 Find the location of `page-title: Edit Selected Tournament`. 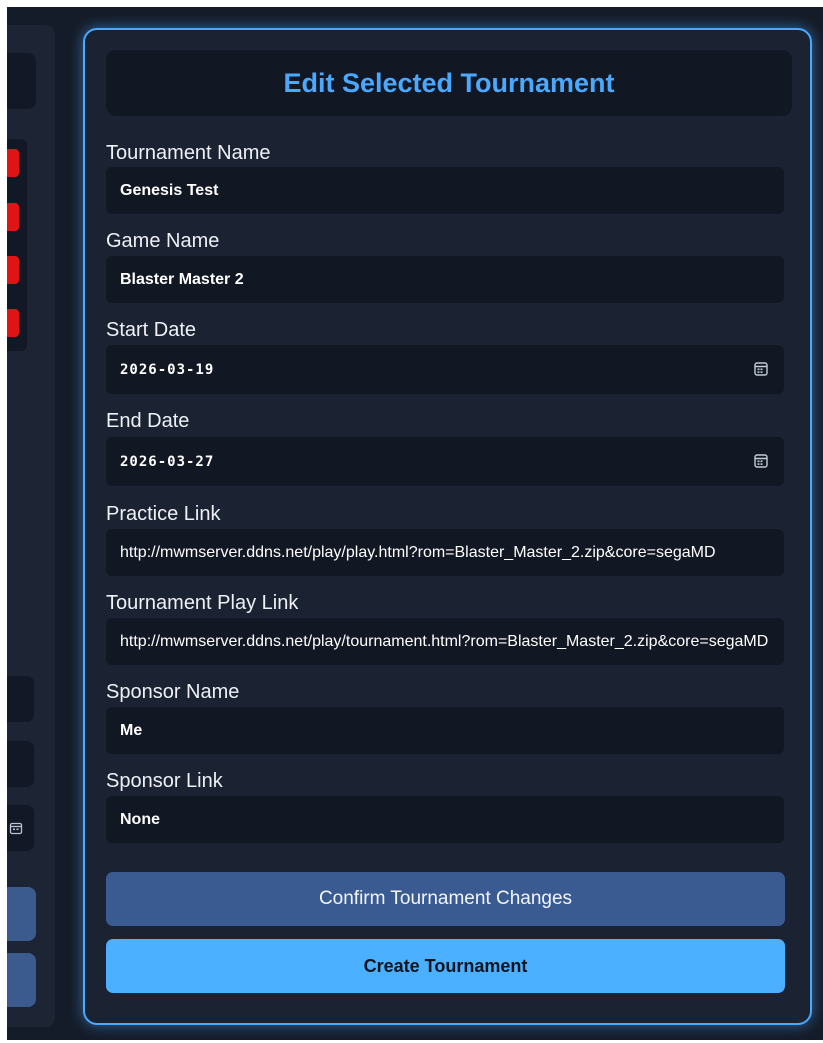

page-title: Edit Selected Tournament is located at coordinates (449, 82).